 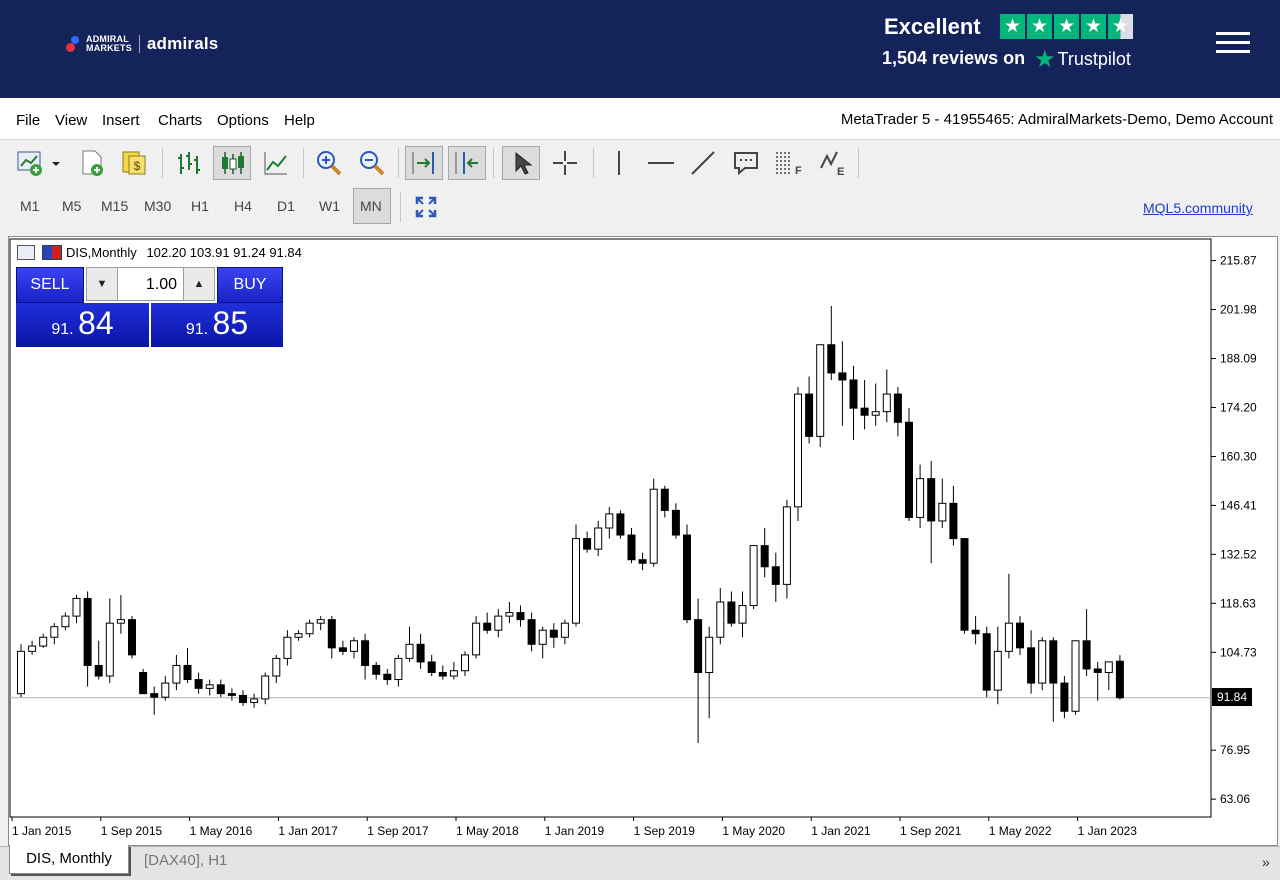 I want to click on lot-size-input: 1.00, so click(x=150, y=284).